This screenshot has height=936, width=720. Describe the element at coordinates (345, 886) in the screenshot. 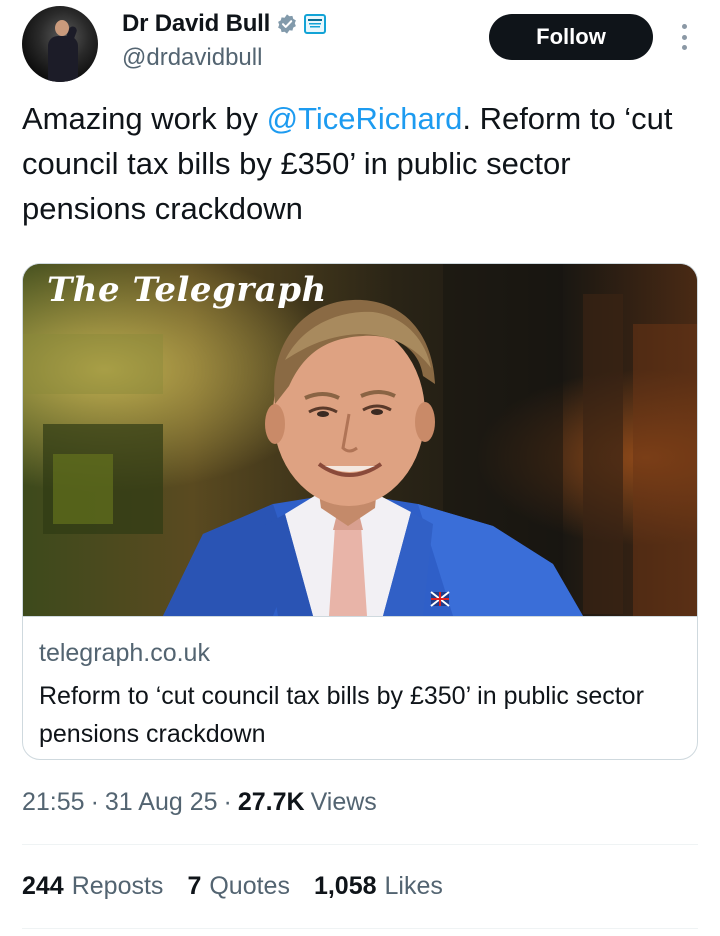

I see `likes-count: 1,058` at that location.